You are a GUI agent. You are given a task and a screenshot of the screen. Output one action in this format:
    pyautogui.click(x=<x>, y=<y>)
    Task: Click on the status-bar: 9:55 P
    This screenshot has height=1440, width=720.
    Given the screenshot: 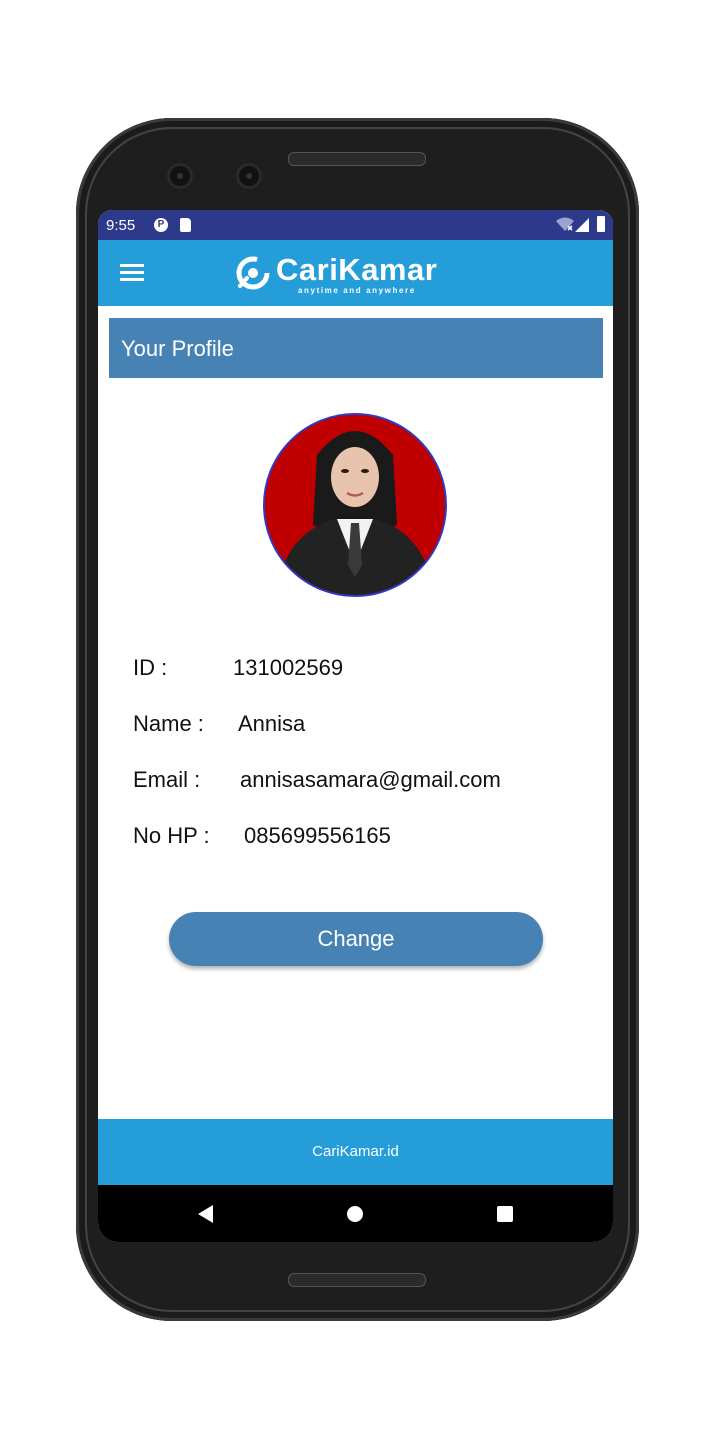 What is the action you would take?
    pyautogui.click(x=355, y=225)
    